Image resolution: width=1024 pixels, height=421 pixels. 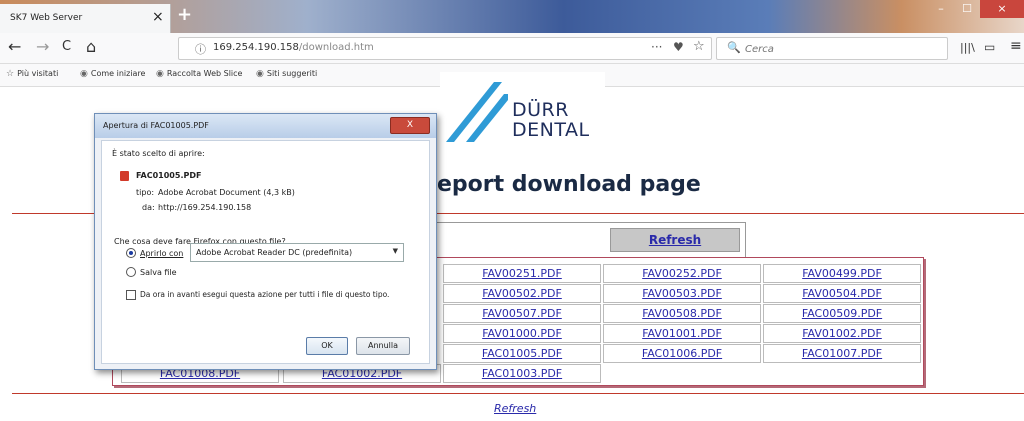 What do you see at coordinates (131, 295) in the screenshot?
I see `remember-choice-checkbox` at bounding box center [131, 295].